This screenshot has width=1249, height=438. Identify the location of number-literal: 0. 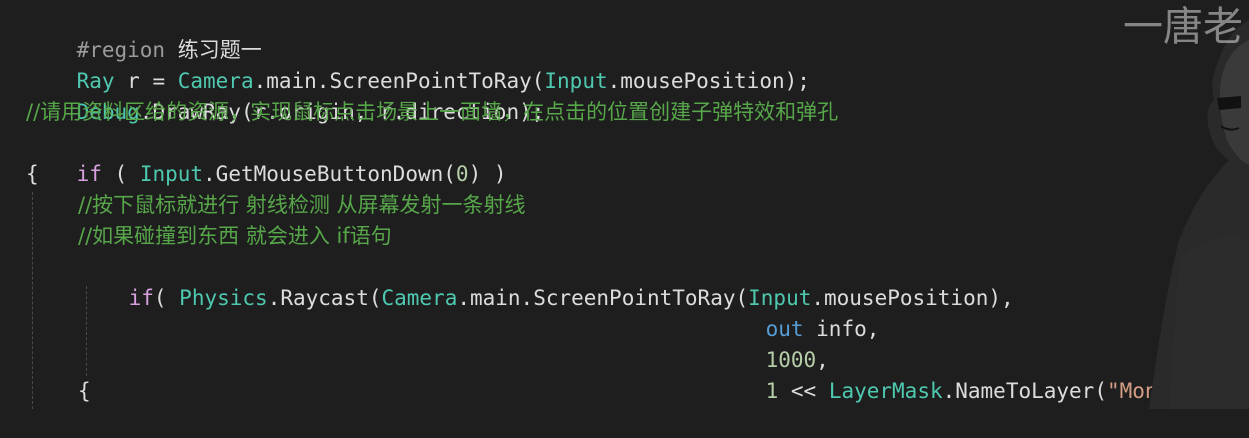
(462, 174).